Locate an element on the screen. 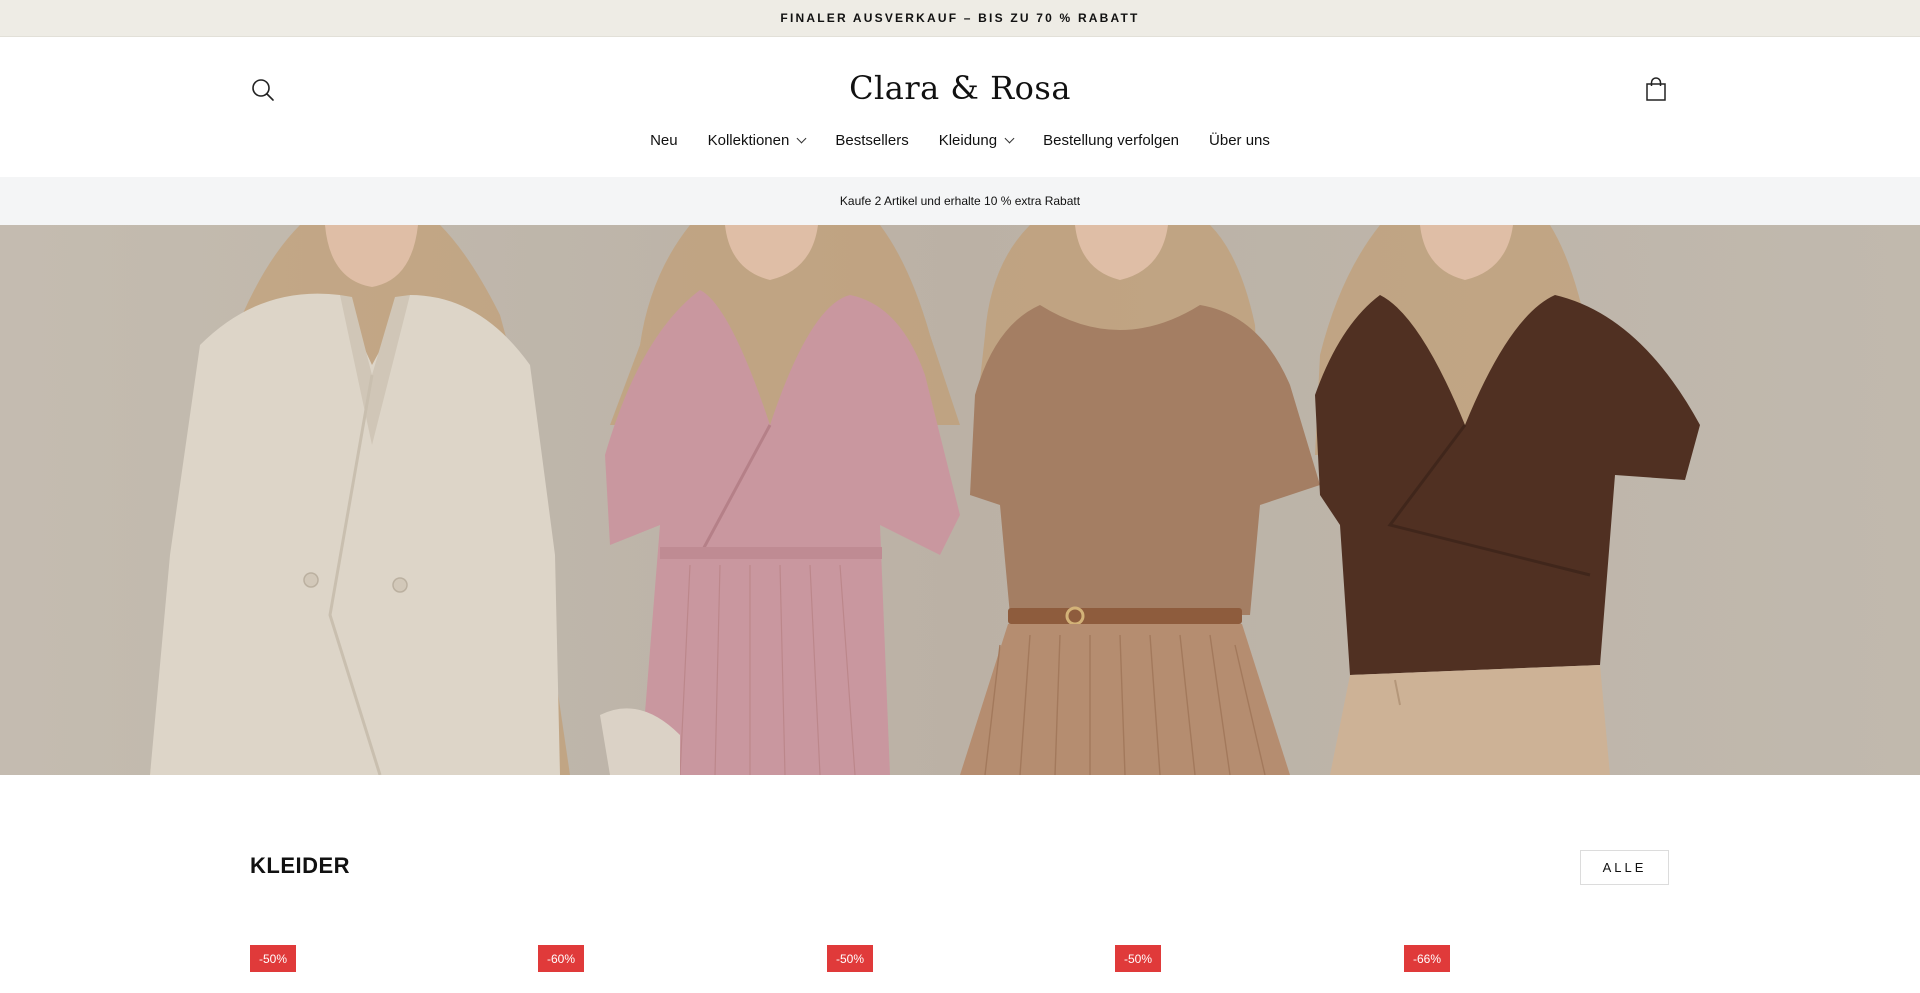 This screenshot has height=993, width=1920. nav-item-label: Kollektionen is located at coordinates (748, 140).